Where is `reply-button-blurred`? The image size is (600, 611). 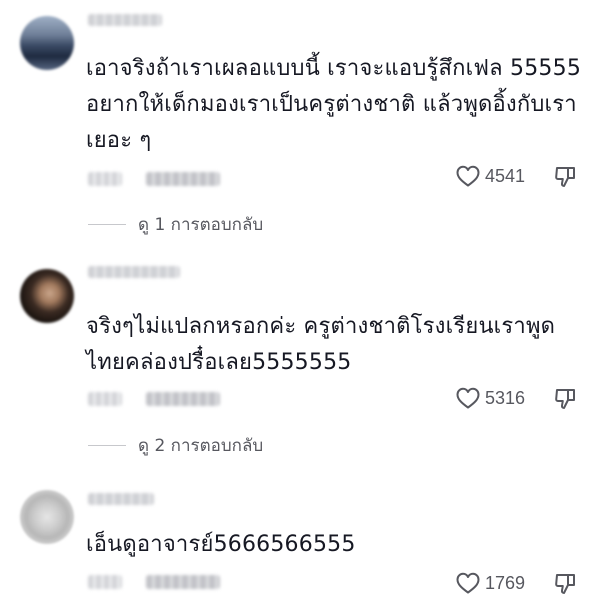
reply-button-blurred is located at coordinates (183, 582).